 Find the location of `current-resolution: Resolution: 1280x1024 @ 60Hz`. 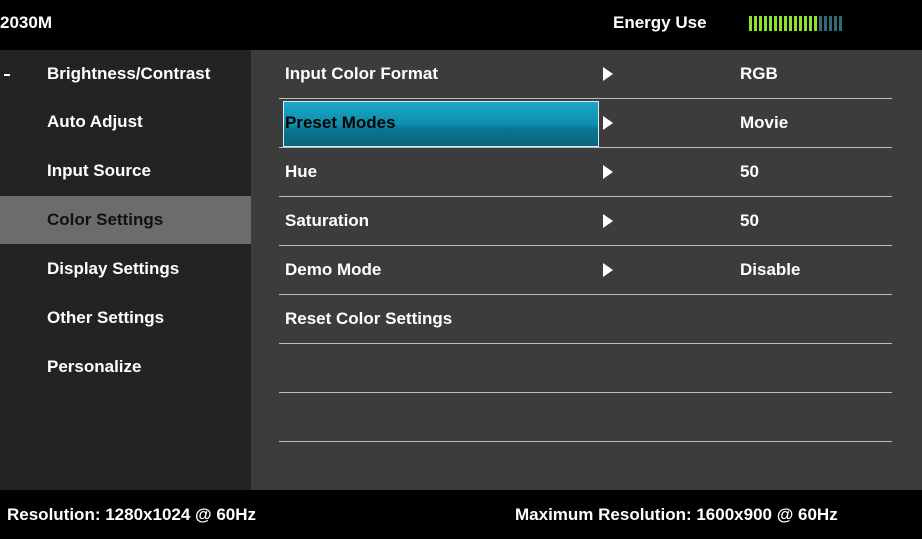

current-resolution: Resolution: 1280x1024 @ 60Hz is located at coordinates (132, 514).